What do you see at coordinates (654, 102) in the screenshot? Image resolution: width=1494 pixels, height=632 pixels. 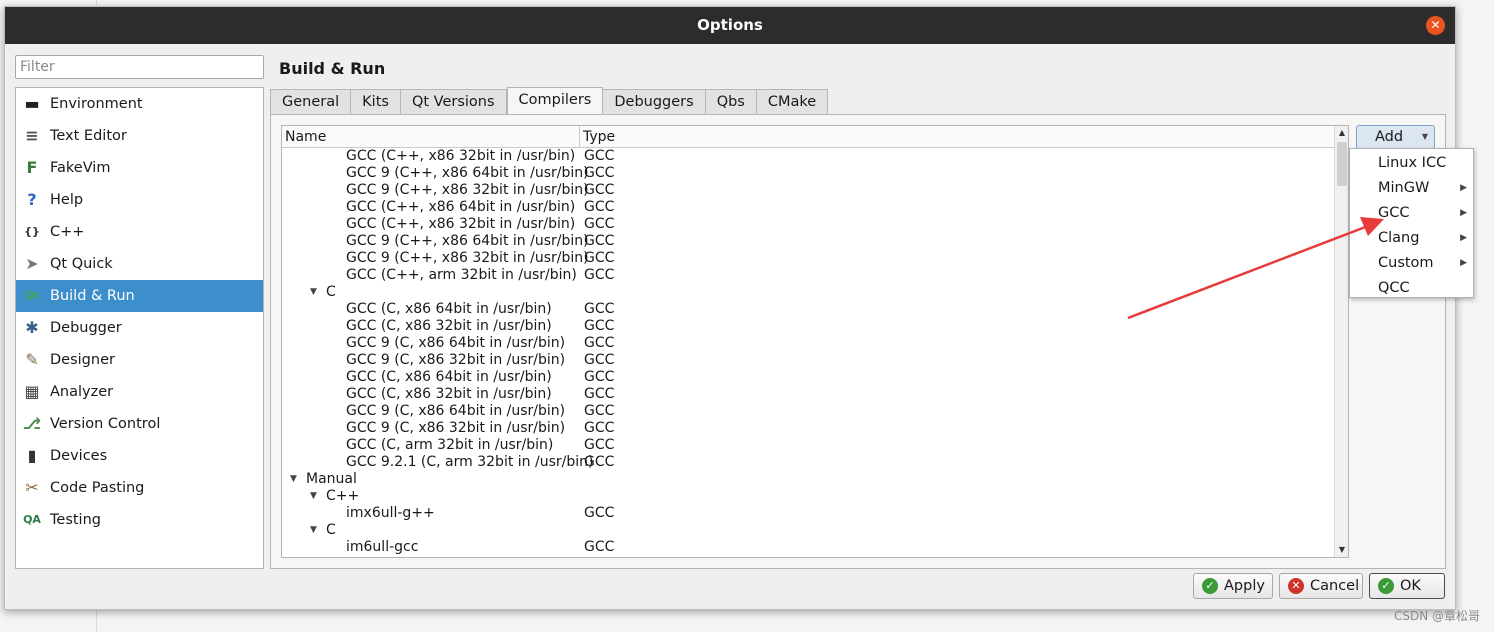 I see `tab-debuggers: Debuggers` at bounding box center [654, 102].